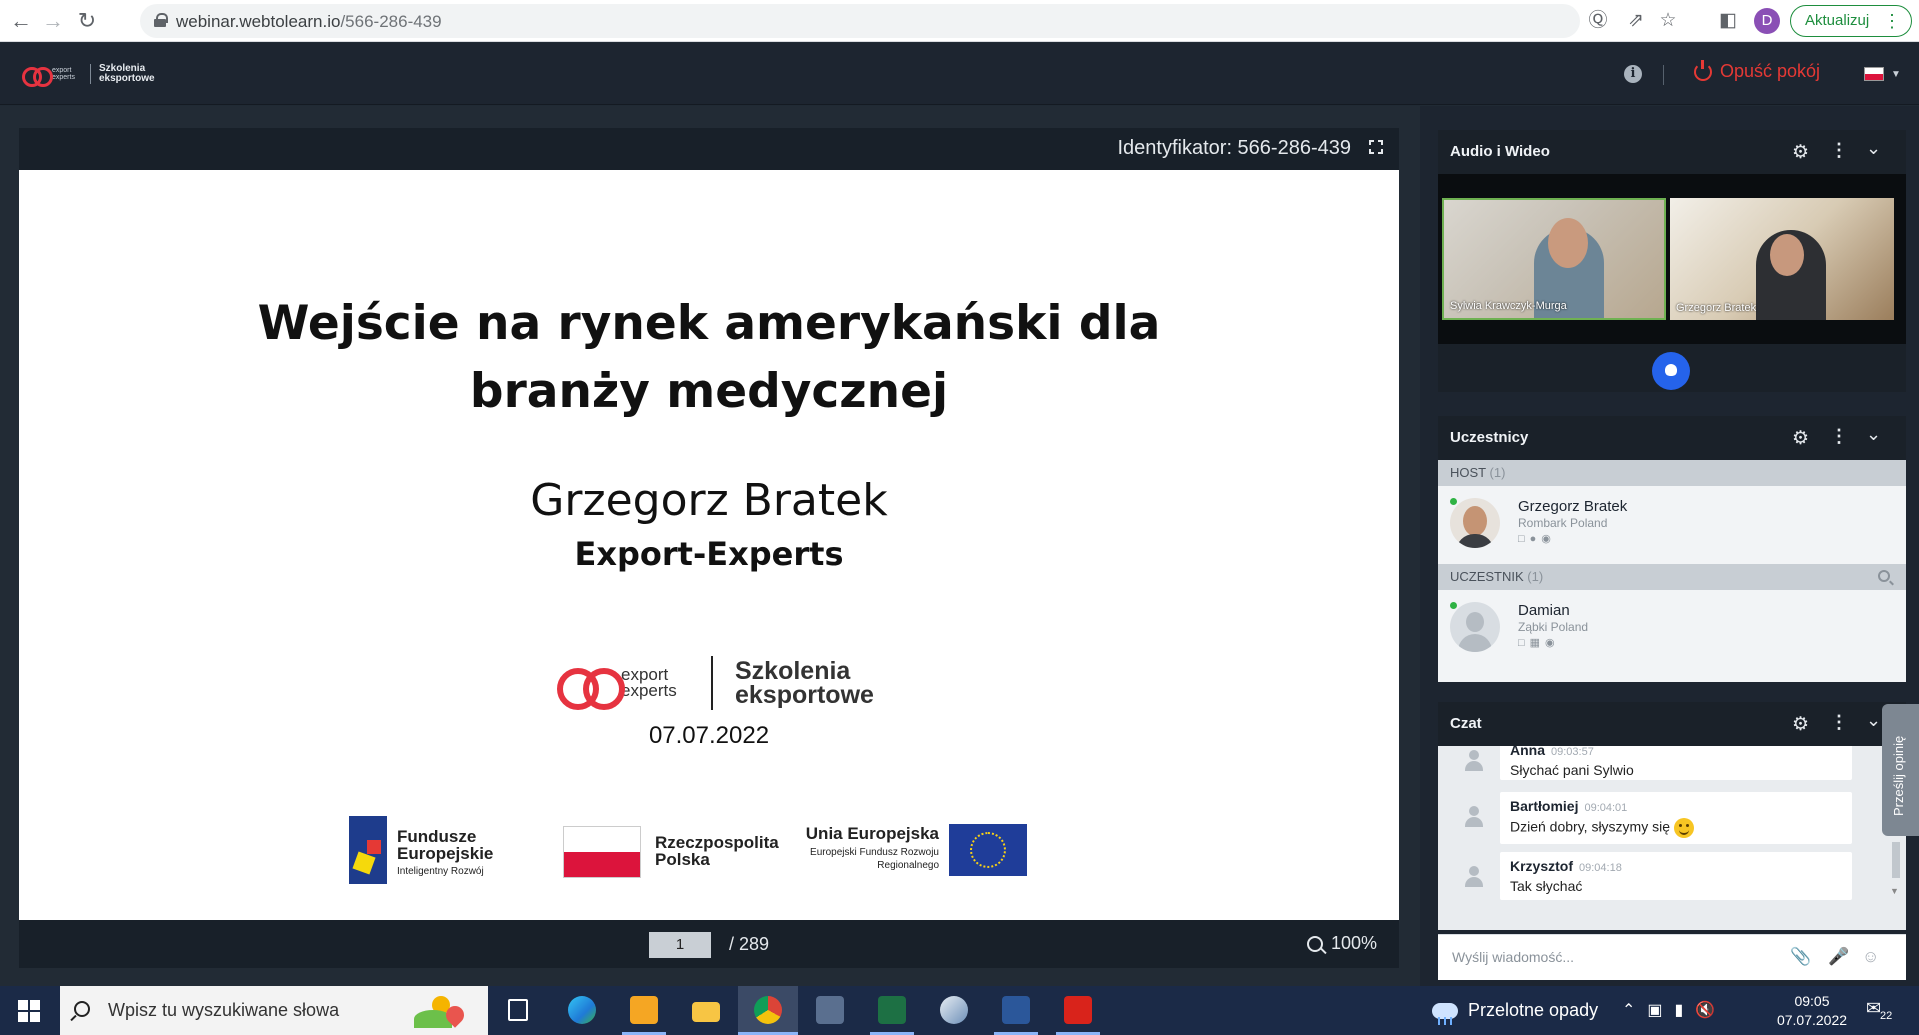 The image size is (1919, 1035). I want to click on power-icon, so click(1703, 70).